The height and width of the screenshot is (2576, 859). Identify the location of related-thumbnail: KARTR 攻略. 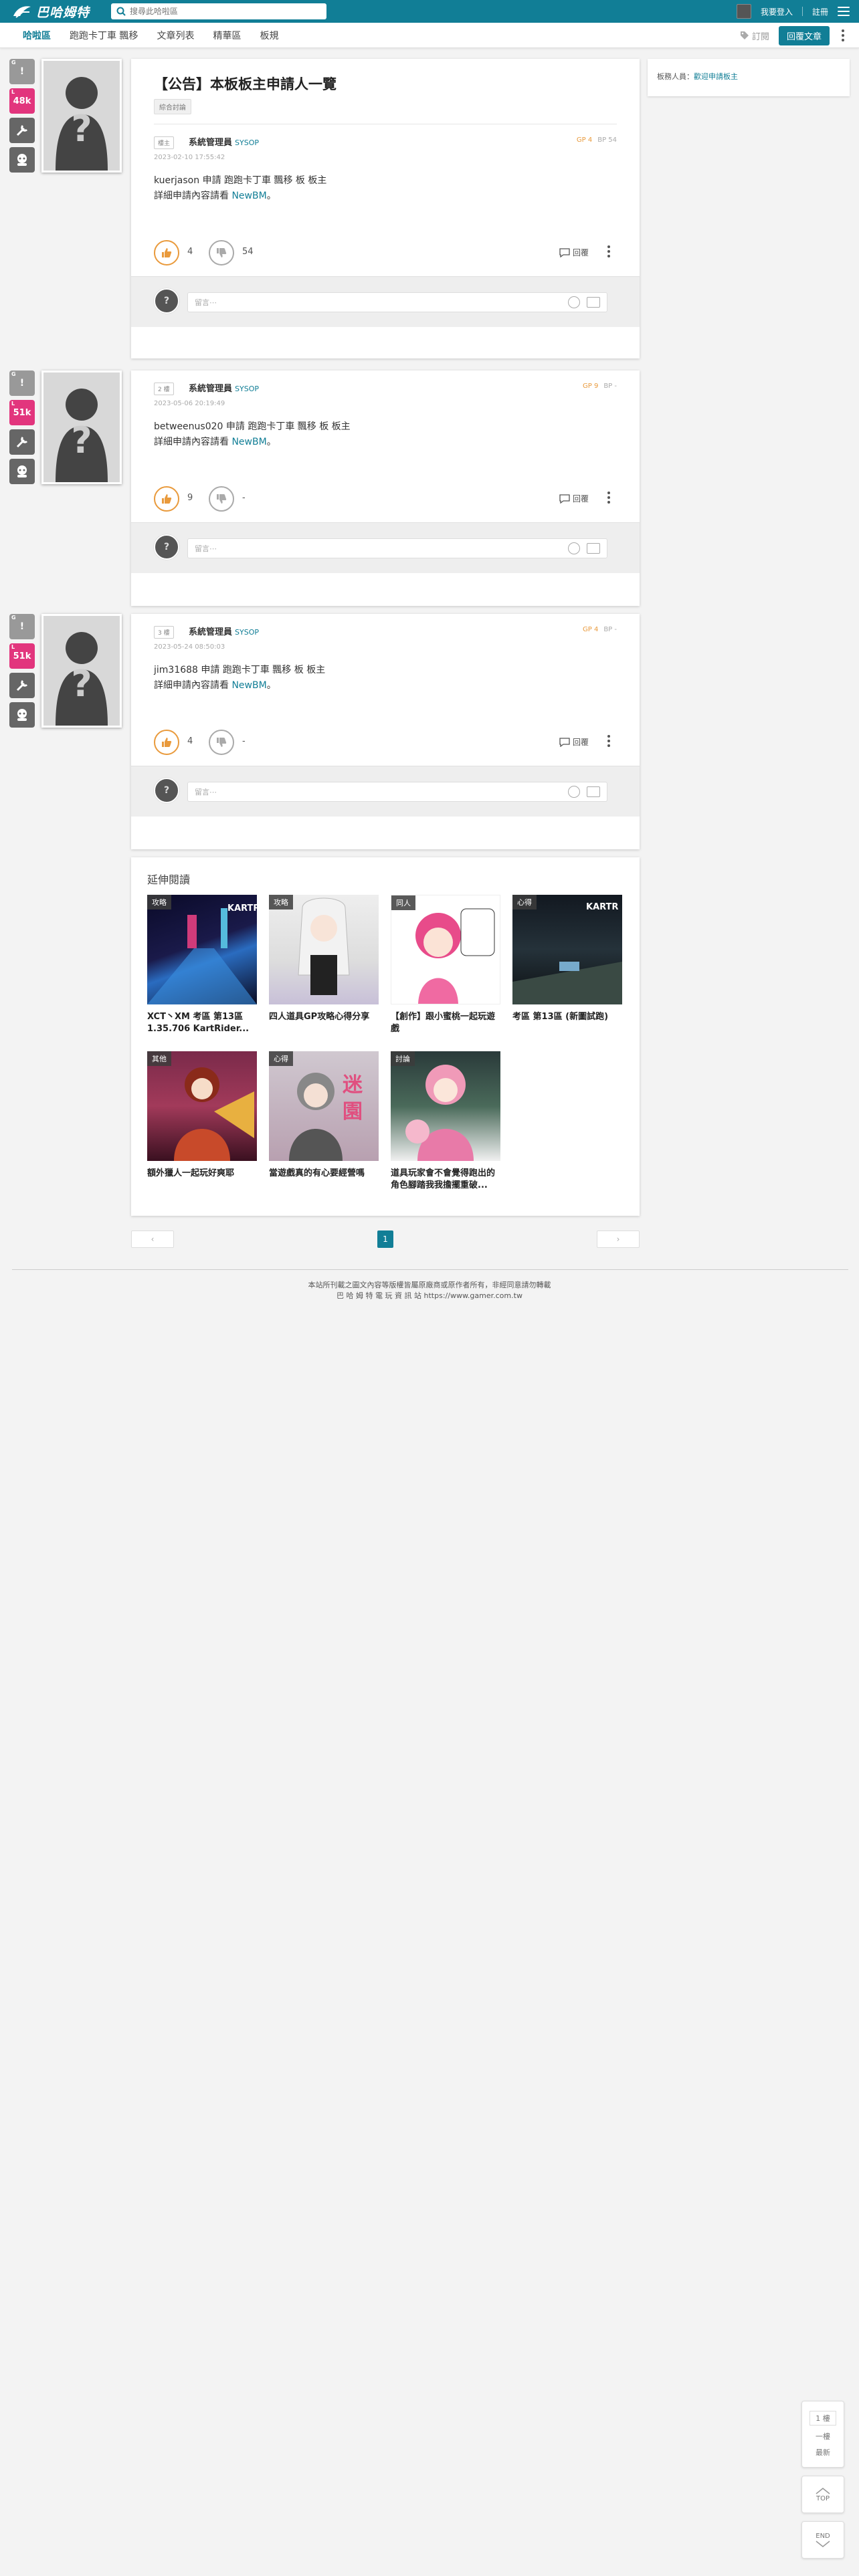
(202, 950).